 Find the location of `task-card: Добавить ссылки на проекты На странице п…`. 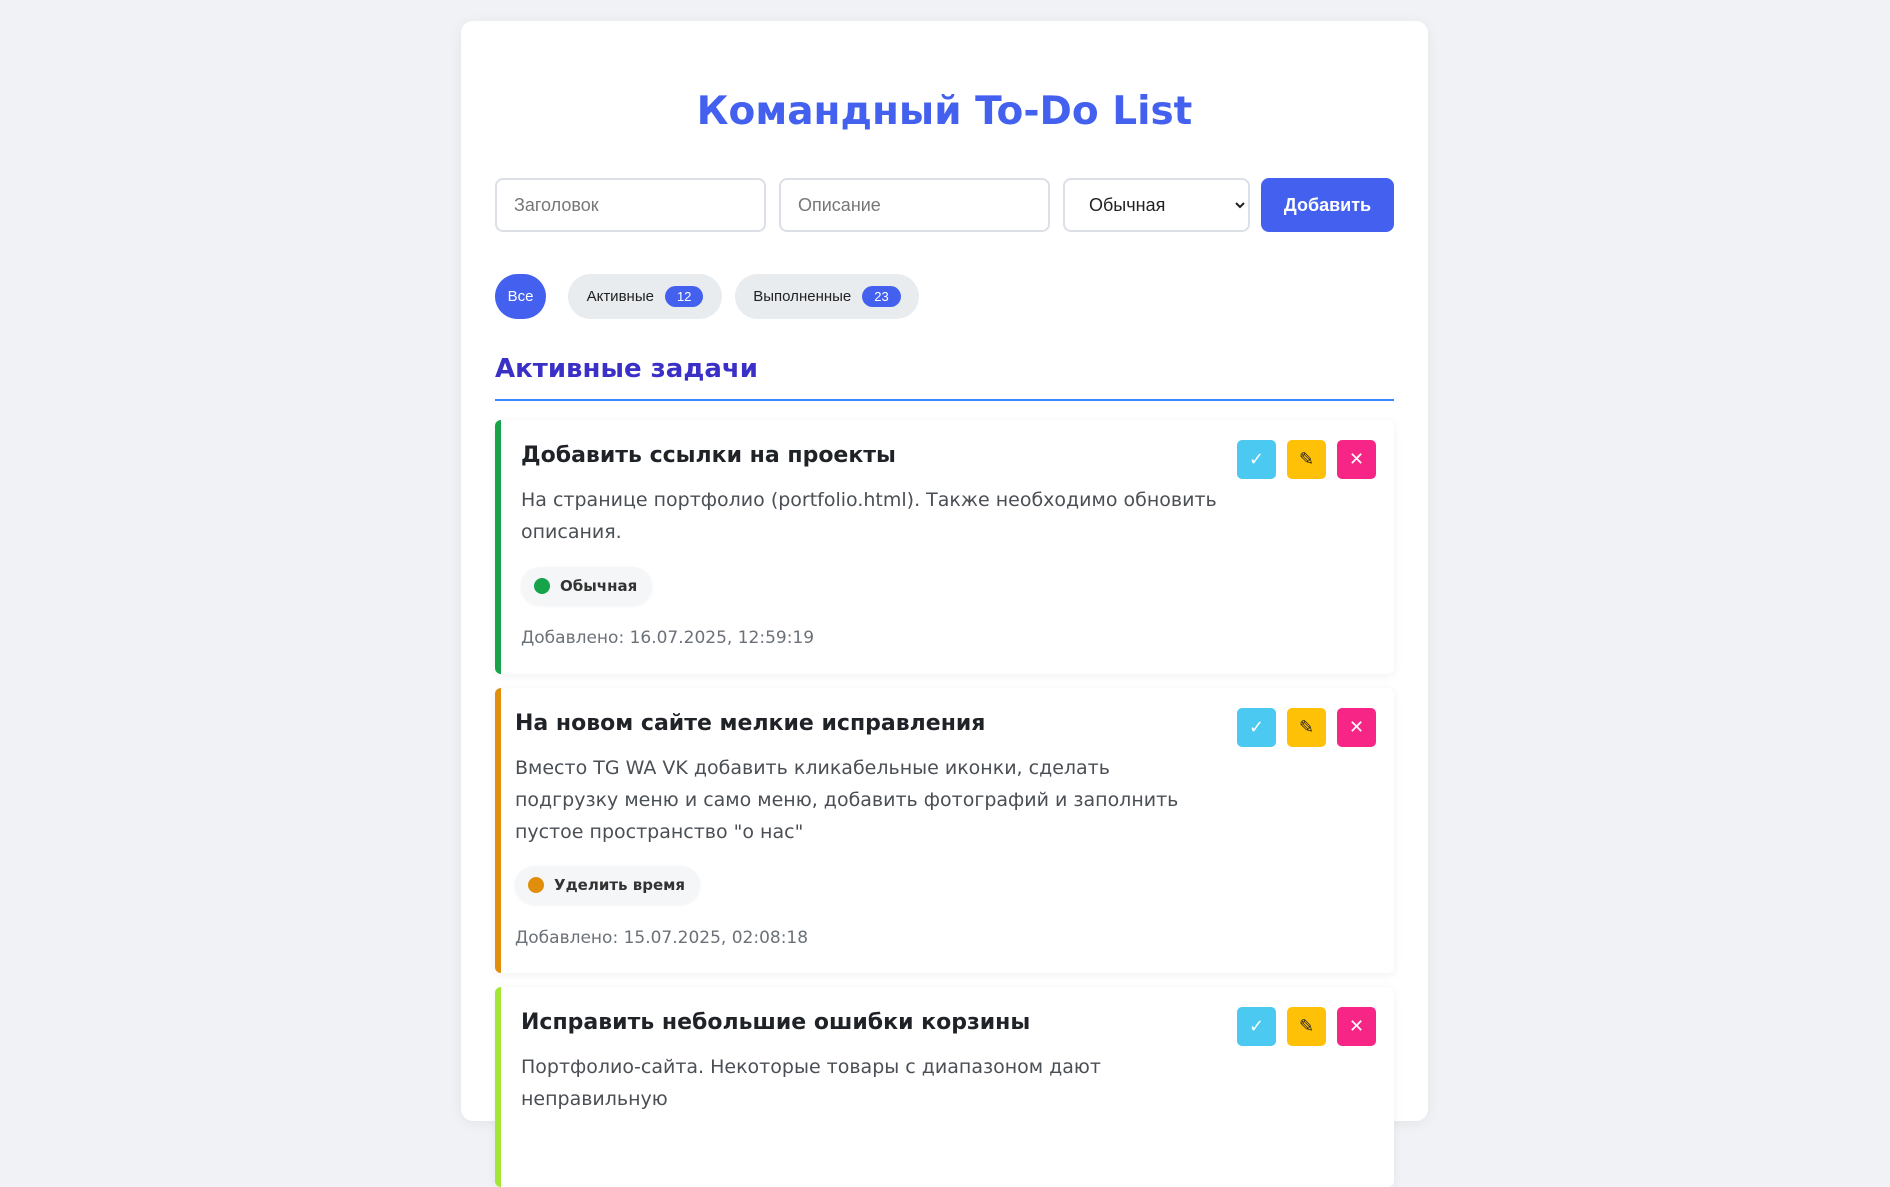

task-card: Добавить ссылки на проекты На странице п… is located at coordinates (944, 547).